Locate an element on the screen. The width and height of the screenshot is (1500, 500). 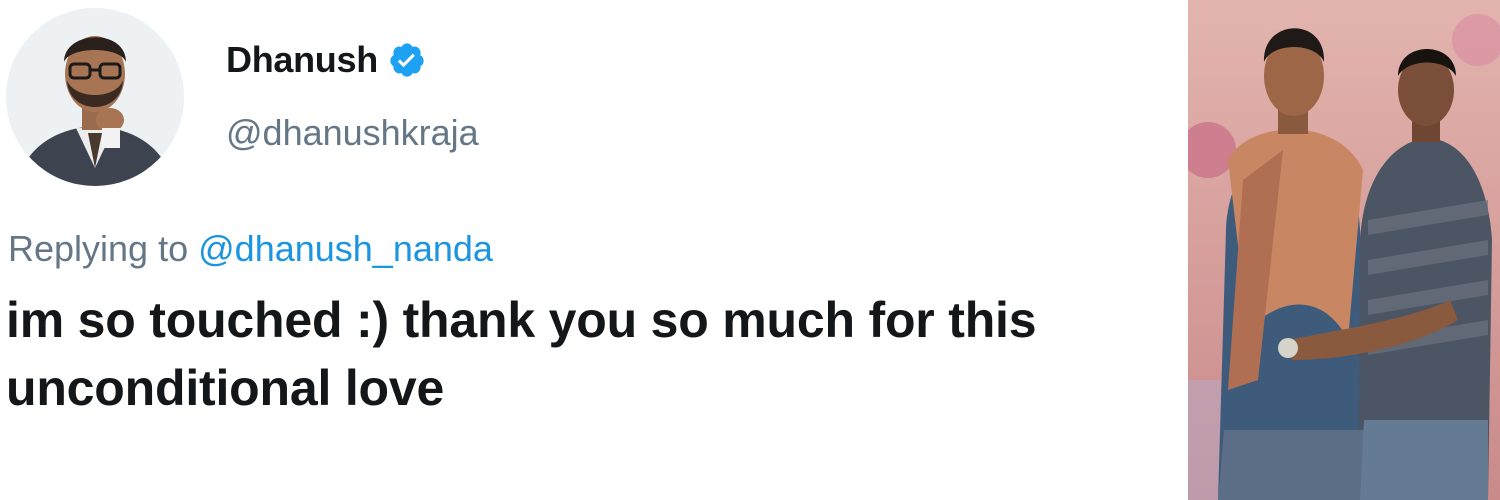
reply-to-handle-link: @dhanush_nanda is located at coordinates (345, 248).